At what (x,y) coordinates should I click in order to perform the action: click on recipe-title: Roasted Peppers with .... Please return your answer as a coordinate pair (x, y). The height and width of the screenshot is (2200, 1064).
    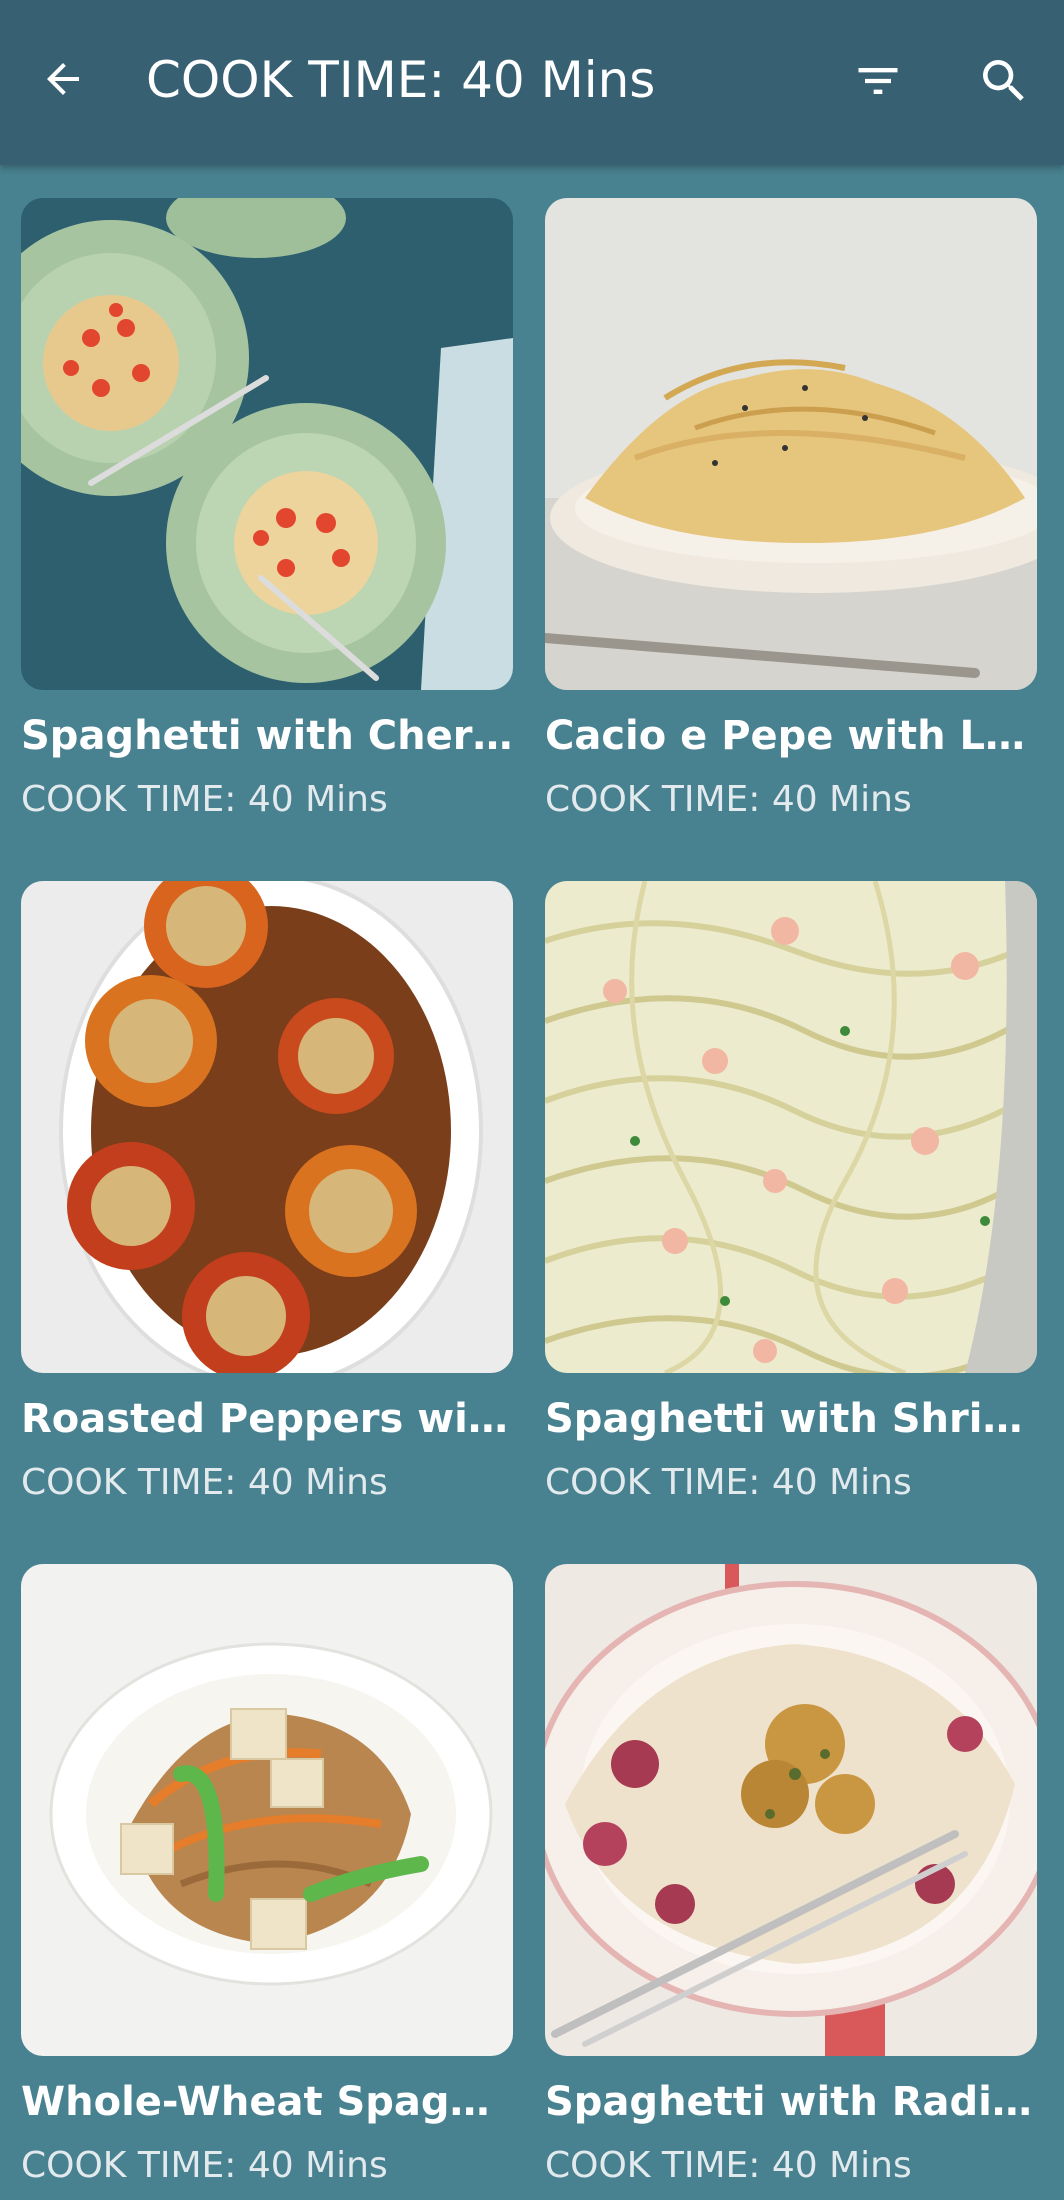
    Looking at the image, I should click on (267, 1419).